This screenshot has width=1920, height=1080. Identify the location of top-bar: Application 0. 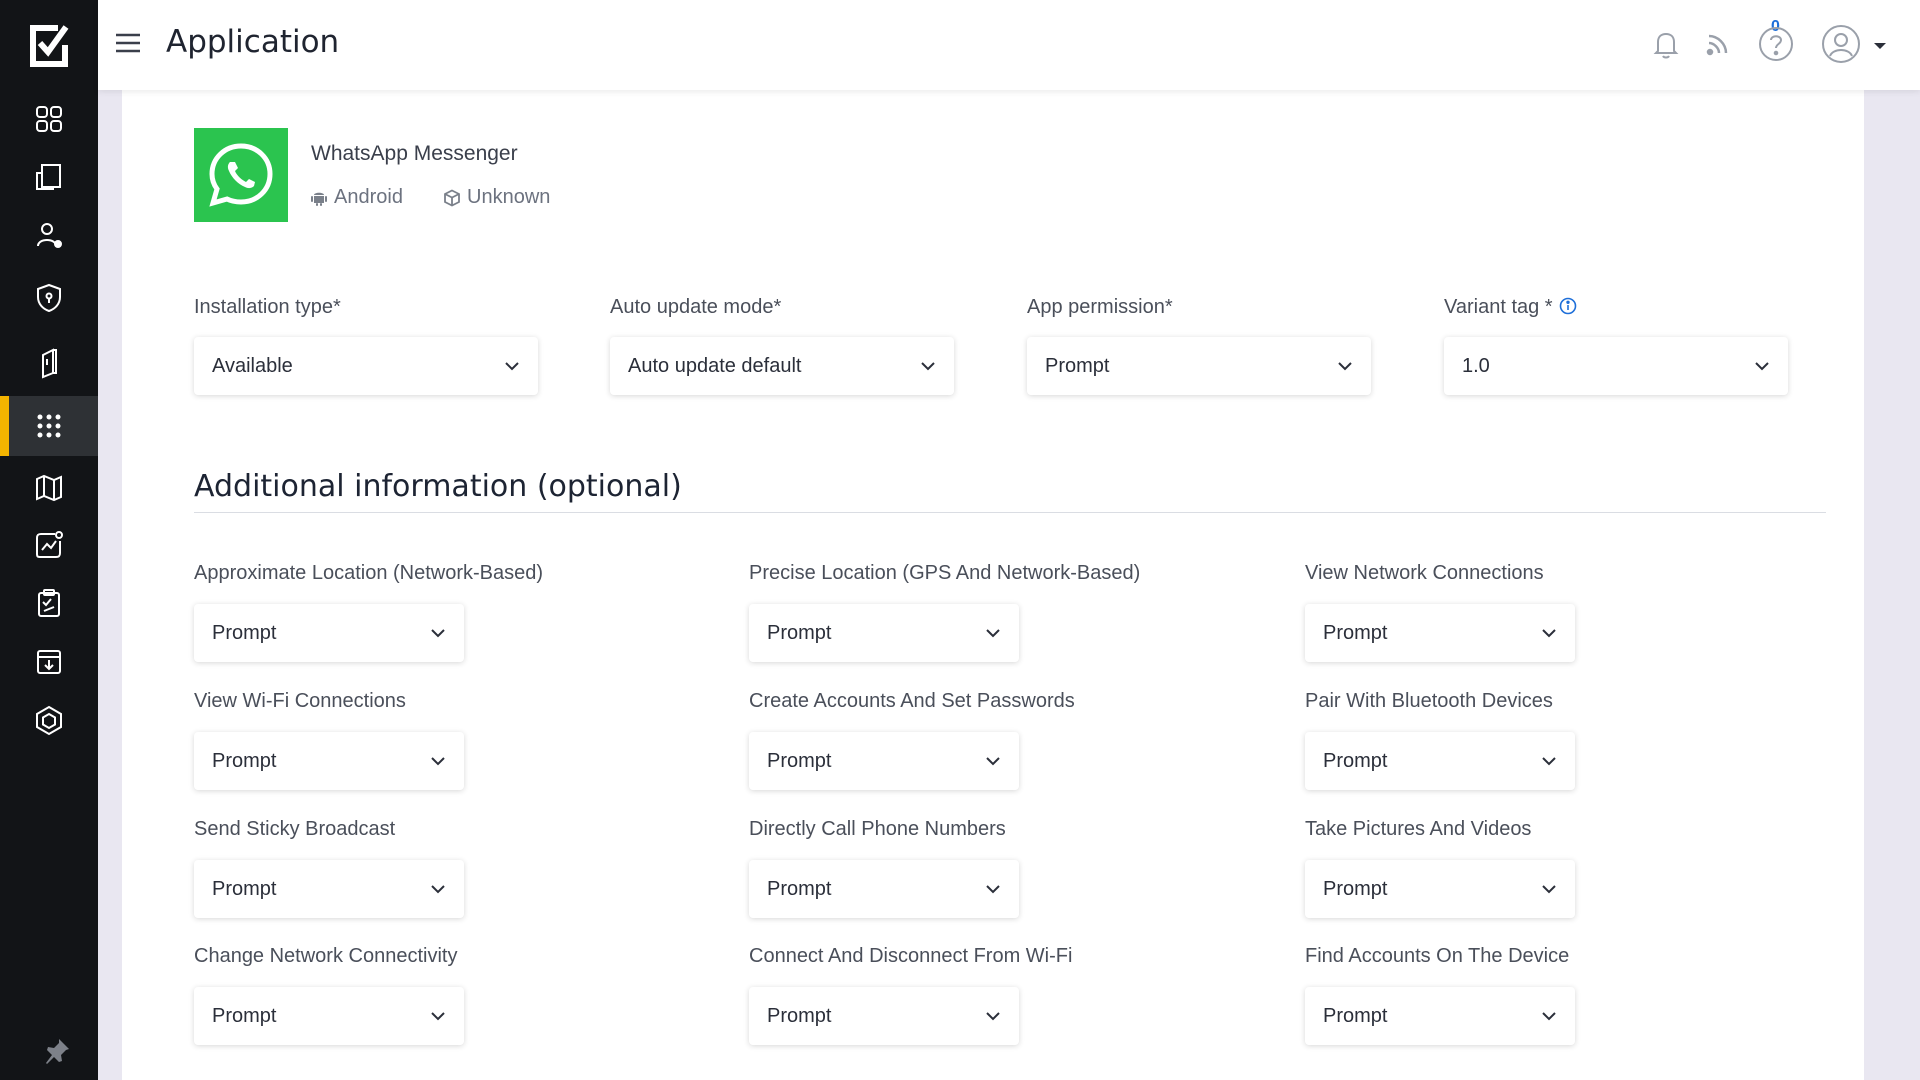
(1009, 45).